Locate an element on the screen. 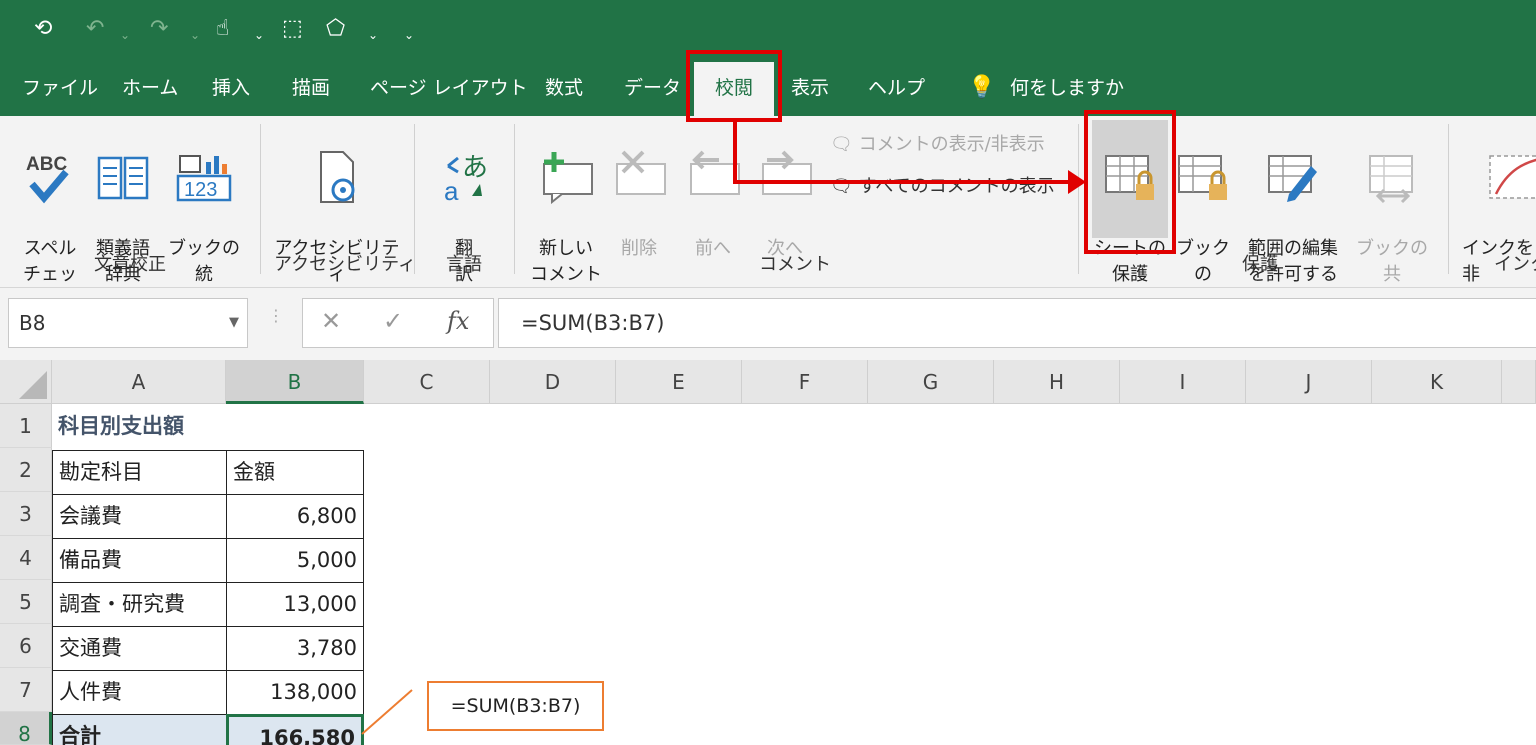 The image size is (1536, 745). formula-bar-grip-icon: ⋮ is located at coordinates (276, 315).